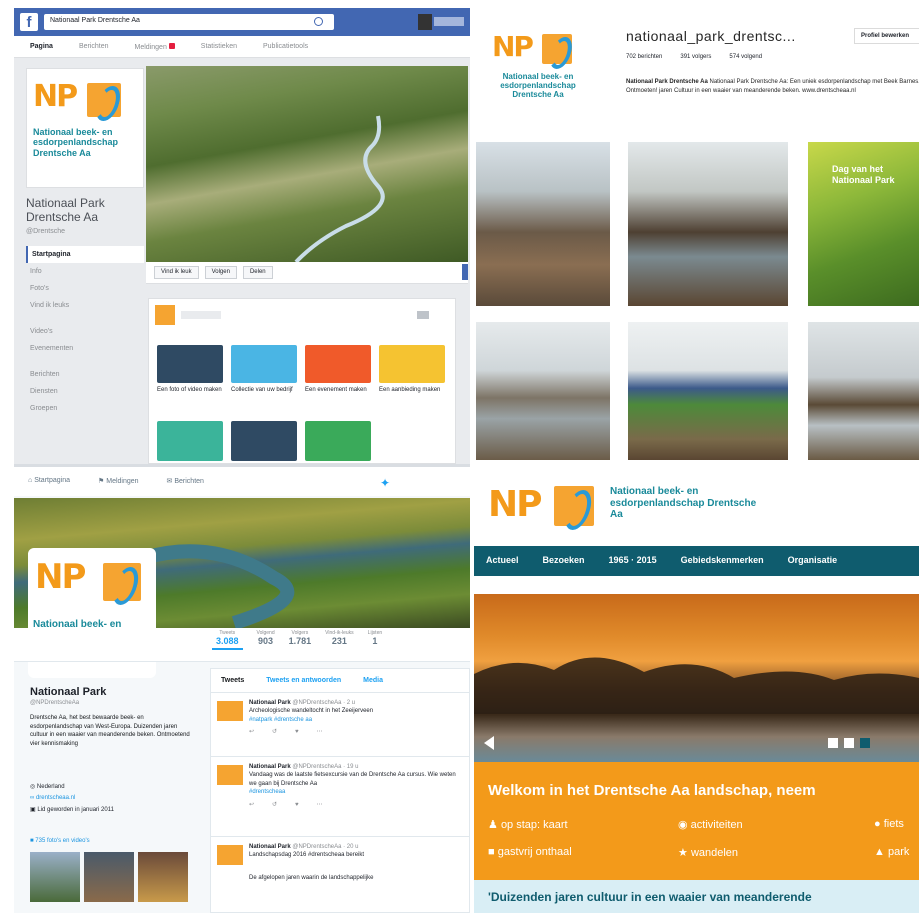 The width and height of the screenshot is (919, 913). I want to click on stat-following: 574 volgend, so click(745, 57).